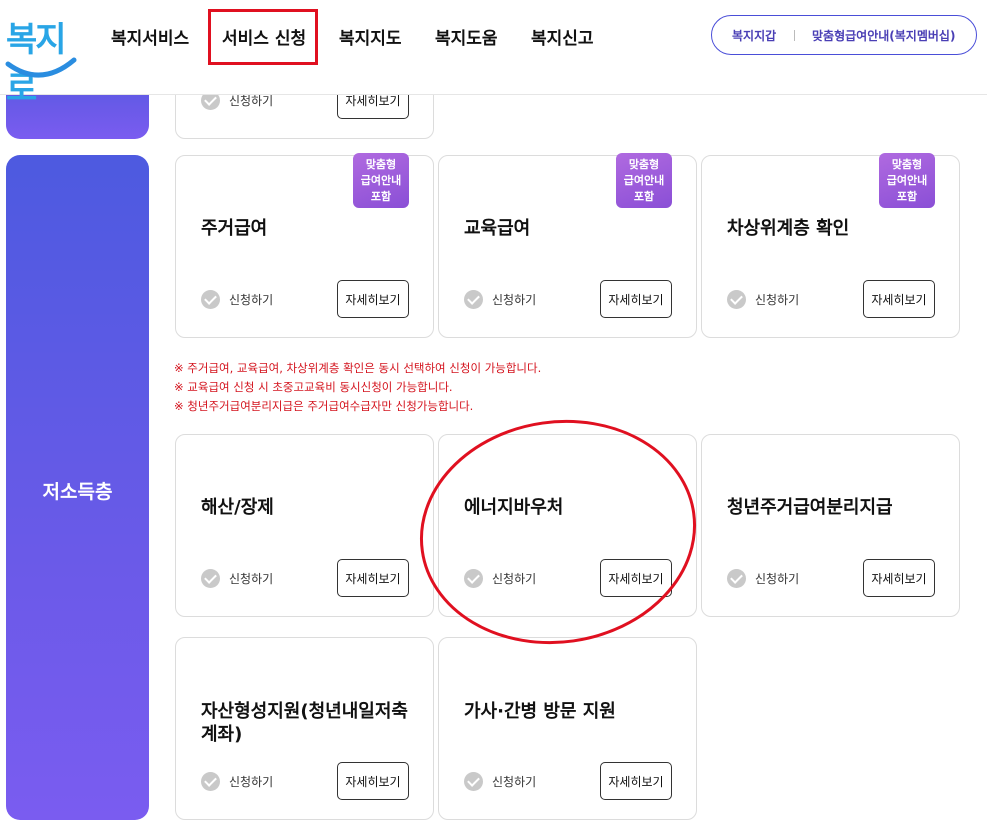 The height and width of the screenshot is (827, 987). Describe the element at coordinates (304, 245) in the screenshot. I see `card-housing-benefit: 맞춤형 급여안내 포함 주거급여 신청하기 자세히보기` at that location.